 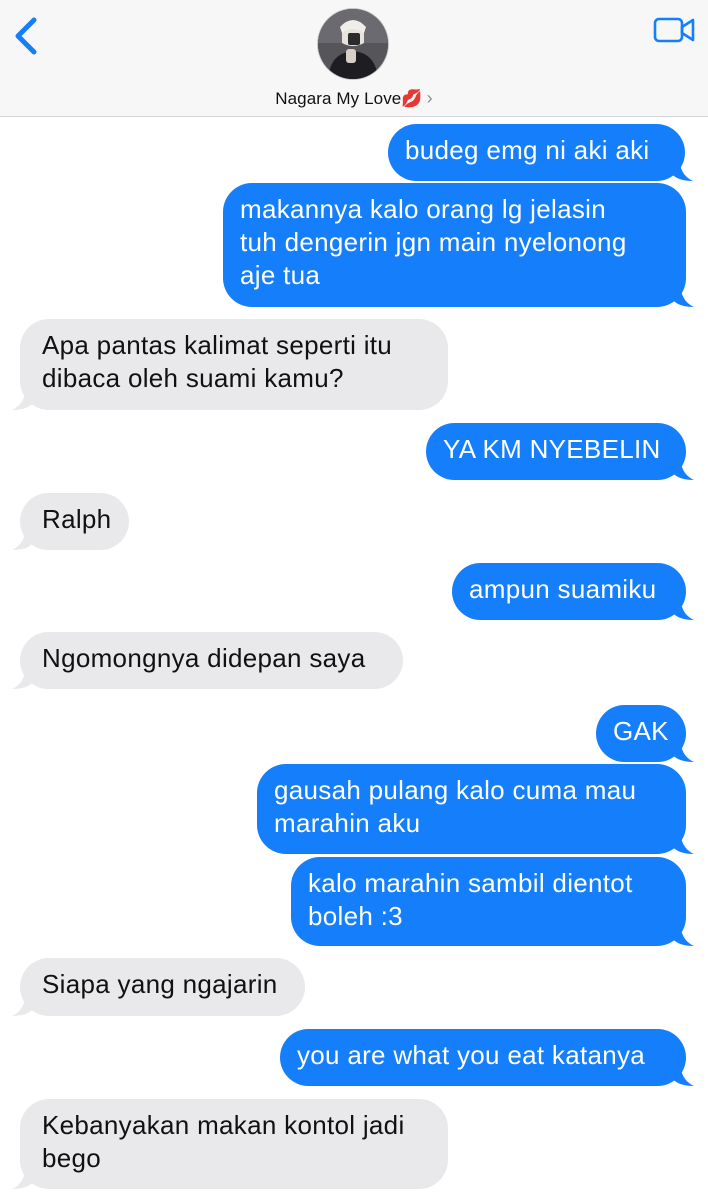 I want to click on message-text-line: gausah pulang kalo cuma mau, so click(x=455, y=790).